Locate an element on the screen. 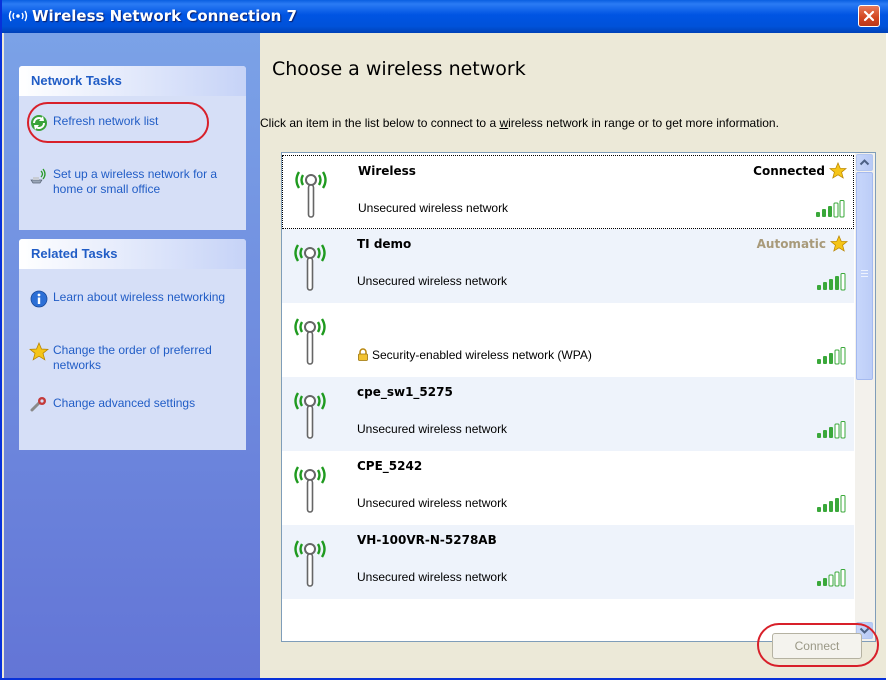  network-name: TI demo is located at coordinates (384, 244).